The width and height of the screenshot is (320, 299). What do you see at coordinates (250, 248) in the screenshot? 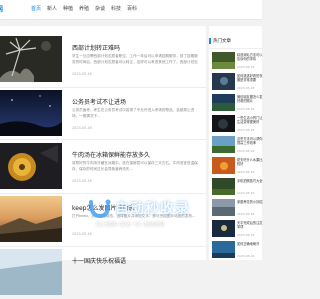
I see `sidebar-item-title: 如何正确地刷牙` at bounding box center [250, 248].